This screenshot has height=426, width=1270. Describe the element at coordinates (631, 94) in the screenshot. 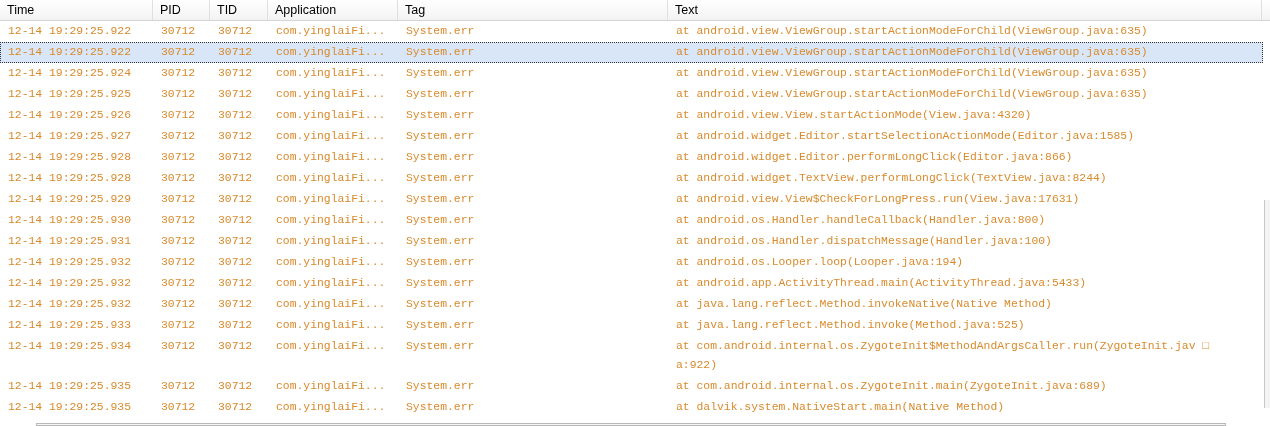

I see `log-row: 12-14 19:29:25.925 30712 30712 com.yinglaiFi... System.err at android.view.ViewGroup.startActionModeForChild(ViewGroup.java:635)` at that location.